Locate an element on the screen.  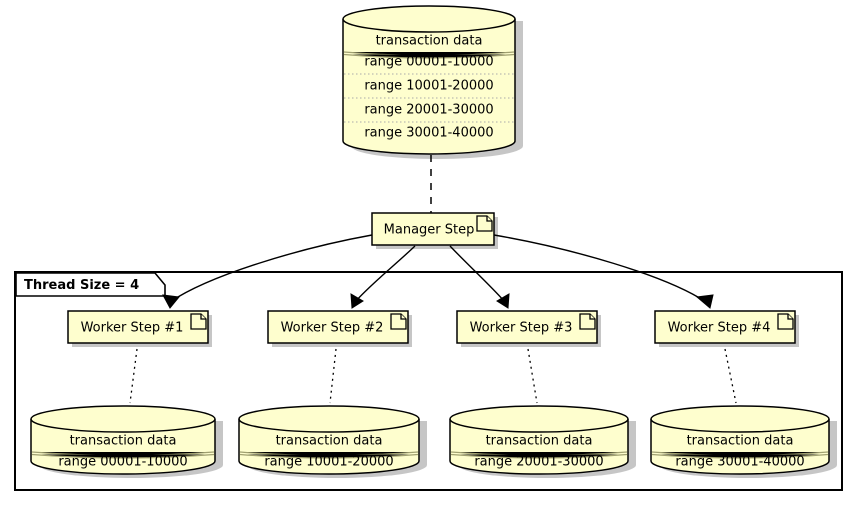
worker-step-3-node: Worker Step #3 is located at coordinates (528, 328).